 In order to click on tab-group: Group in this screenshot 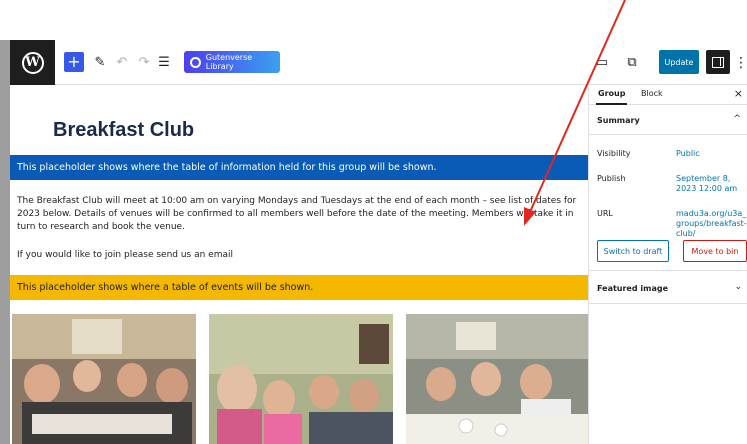, I will do `click(611, 97)`.